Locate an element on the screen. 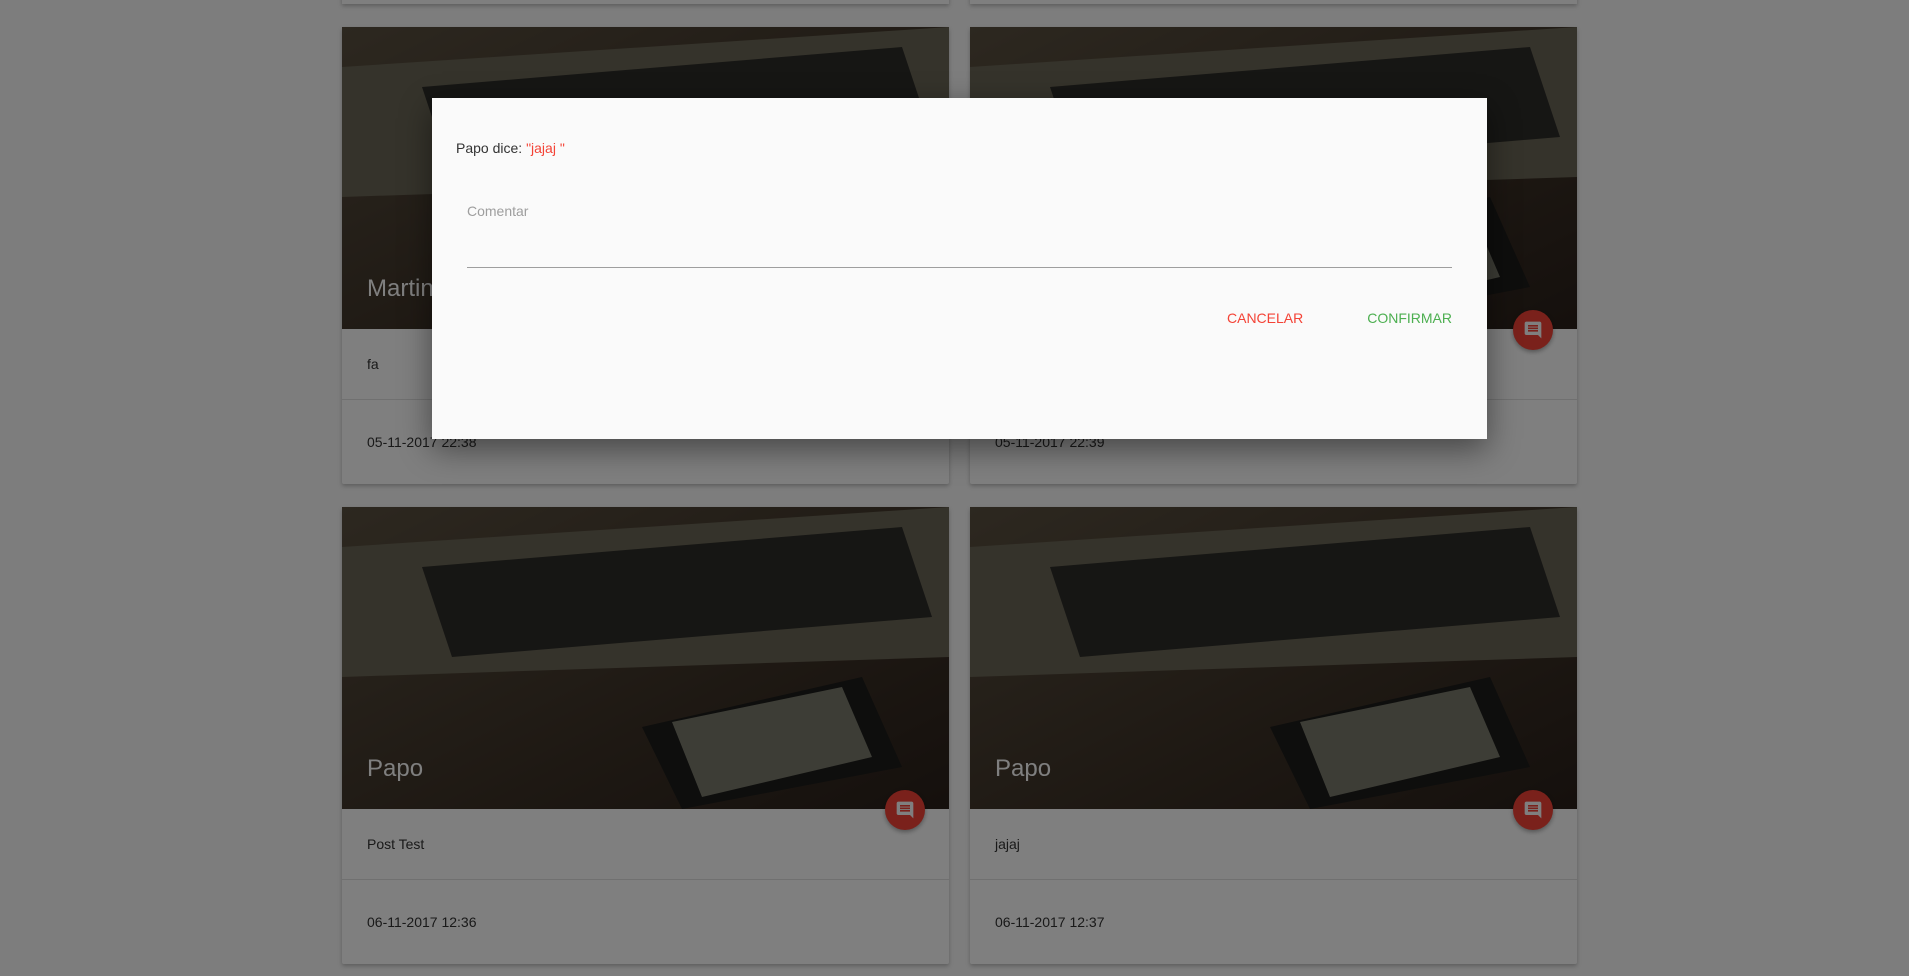  dialog-says-label: dice: is located at coordinates (507, 148).